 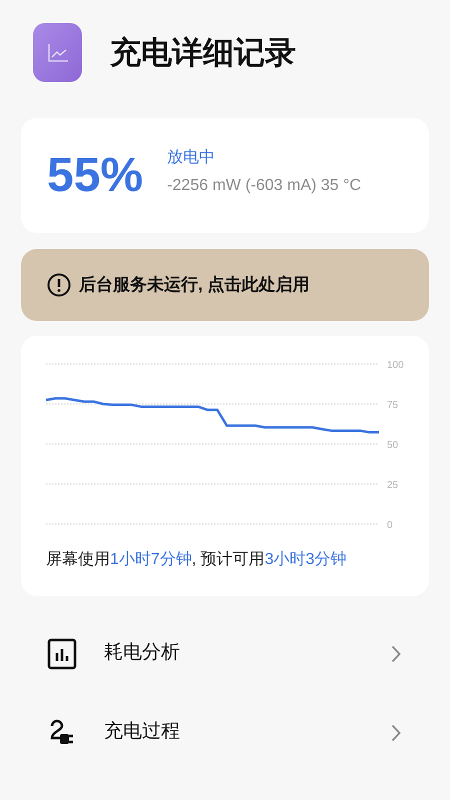 I want to click on service-banner: 后台服务未运行, 点击此处启用, so click(x=225, y=285).